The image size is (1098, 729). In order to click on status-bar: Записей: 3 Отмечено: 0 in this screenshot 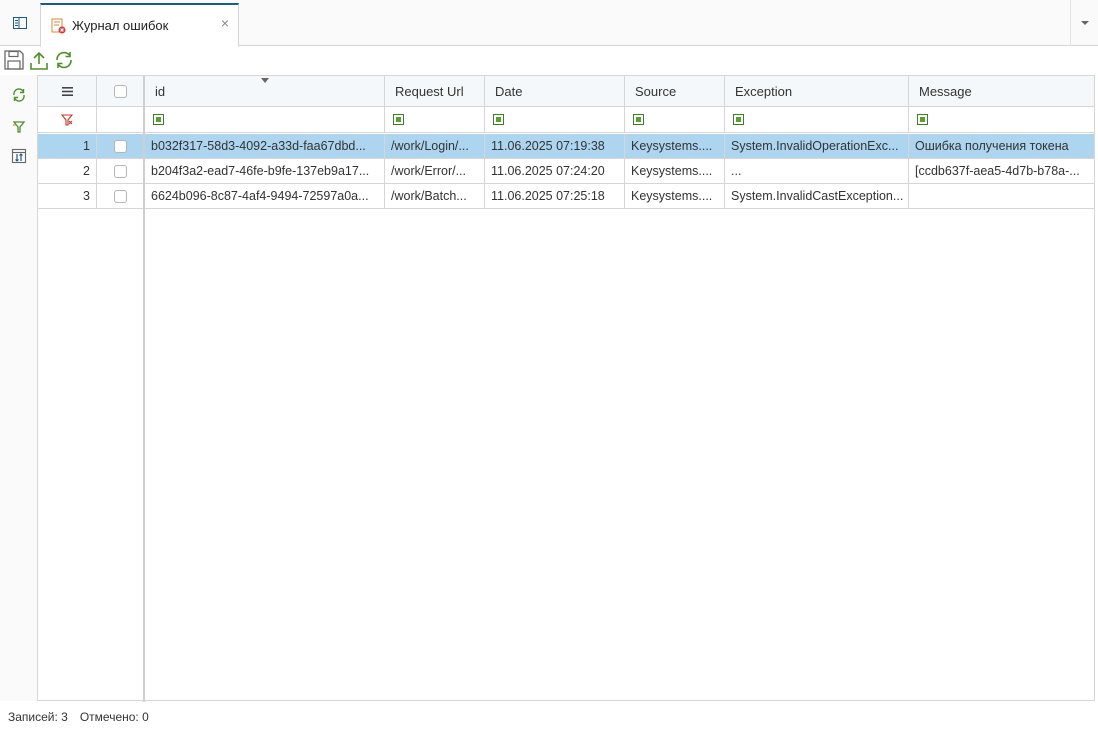, I will do `click(549, 716)`.